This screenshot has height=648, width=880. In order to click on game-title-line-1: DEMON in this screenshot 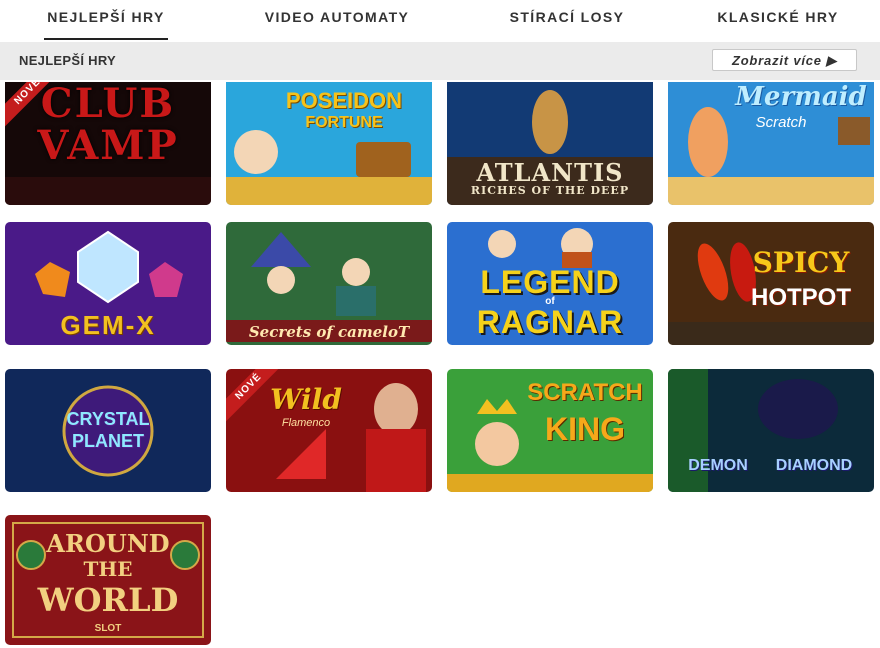, I will do `click(718, 465)`.